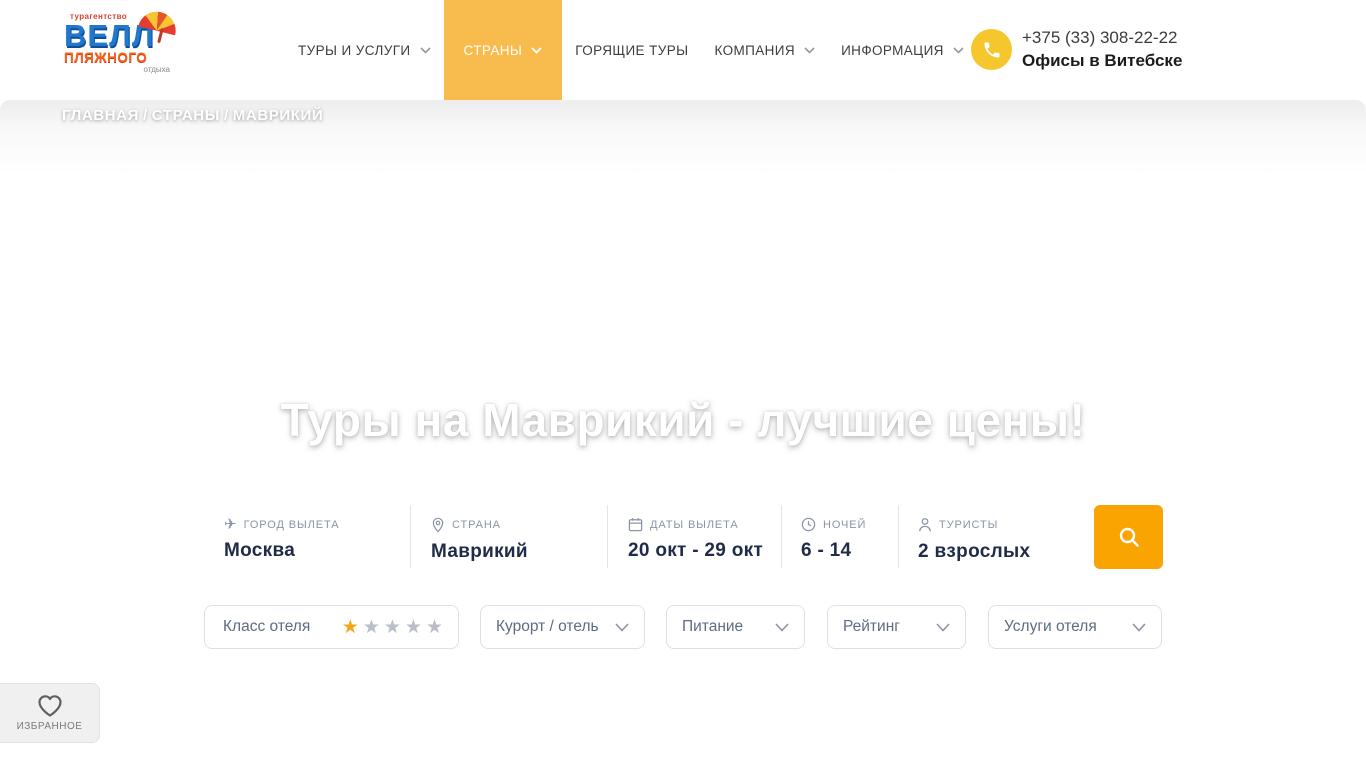 Image resolution: width=1366 pixels, height=768 pixels. I want to click on field-value: 2 взрослых, so click(974, 551).